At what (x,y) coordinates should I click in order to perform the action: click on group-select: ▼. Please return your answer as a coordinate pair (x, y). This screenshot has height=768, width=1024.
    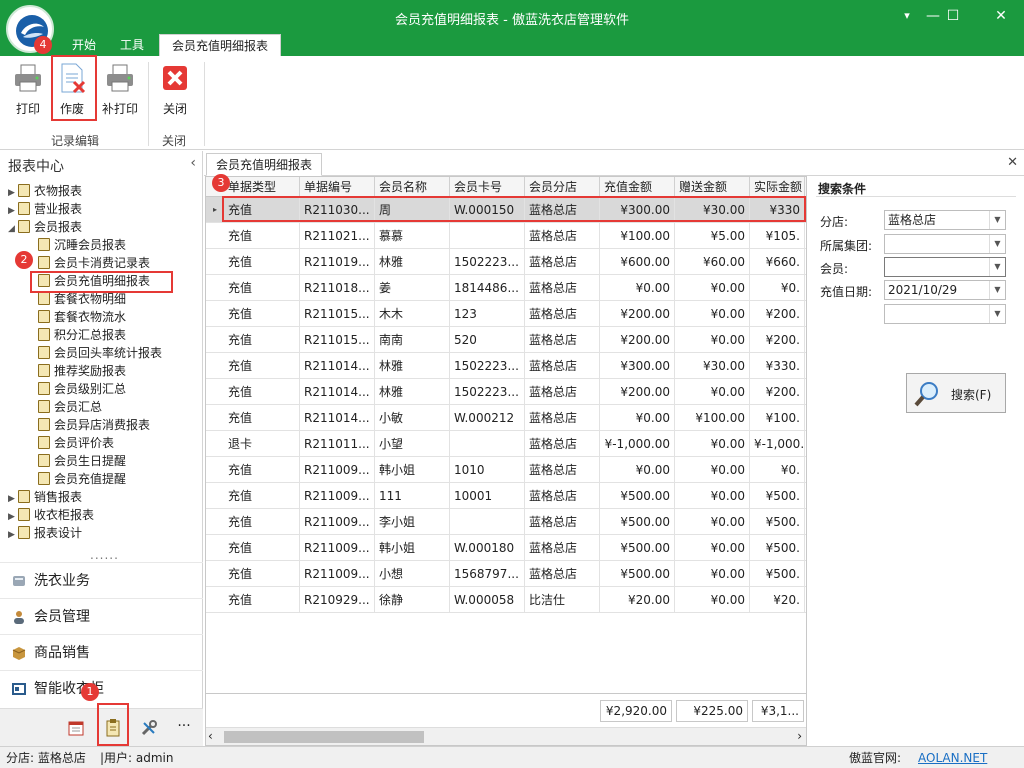
    Looking at the image, I should click on (945, 244).